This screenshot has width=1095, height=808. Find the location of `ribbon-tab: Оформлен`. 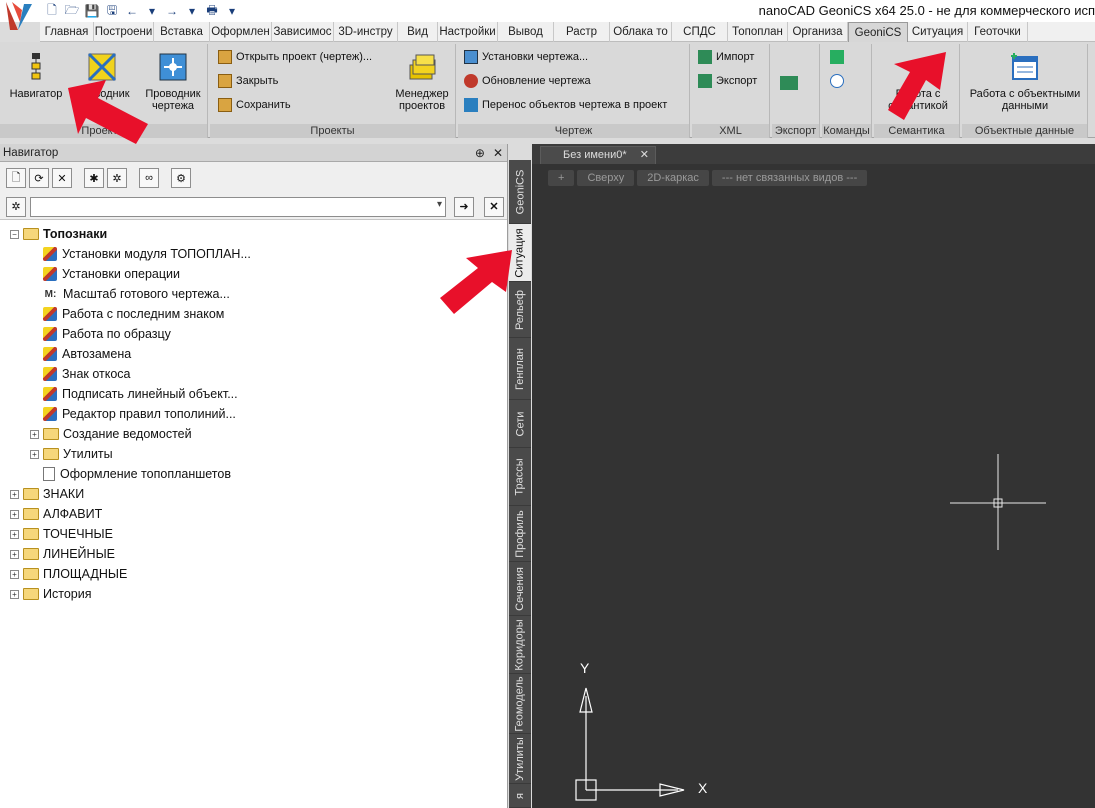

ribbon-tab: Оформлен is located at coordinates (241, 32).